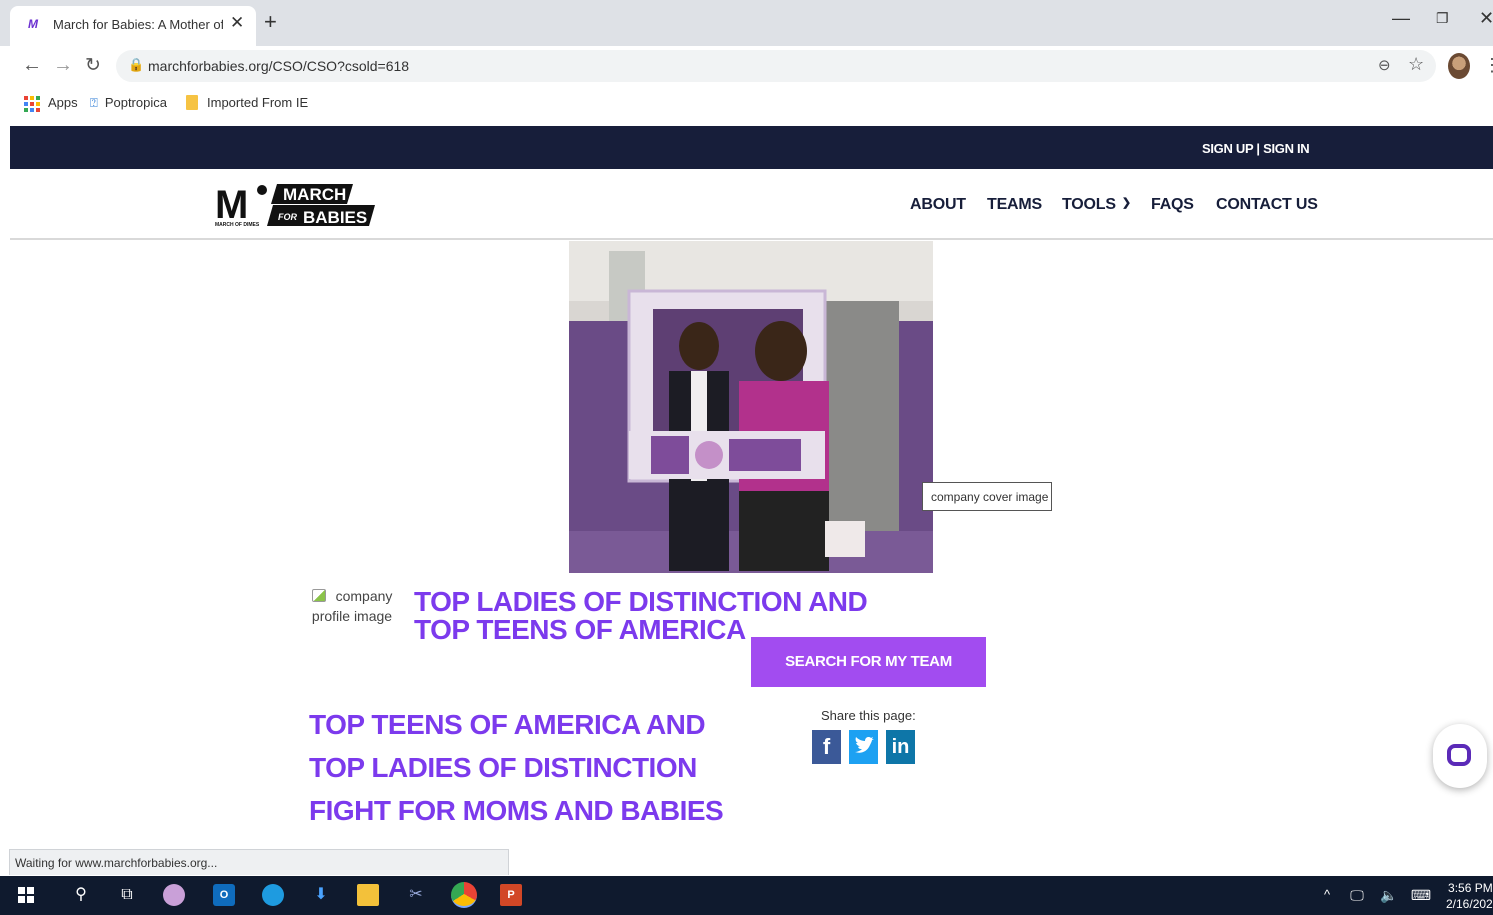 Image resolution: width=1493 pixels, height=915 pixels. I want to click on twitter-bird-icon, so click(864, 745).